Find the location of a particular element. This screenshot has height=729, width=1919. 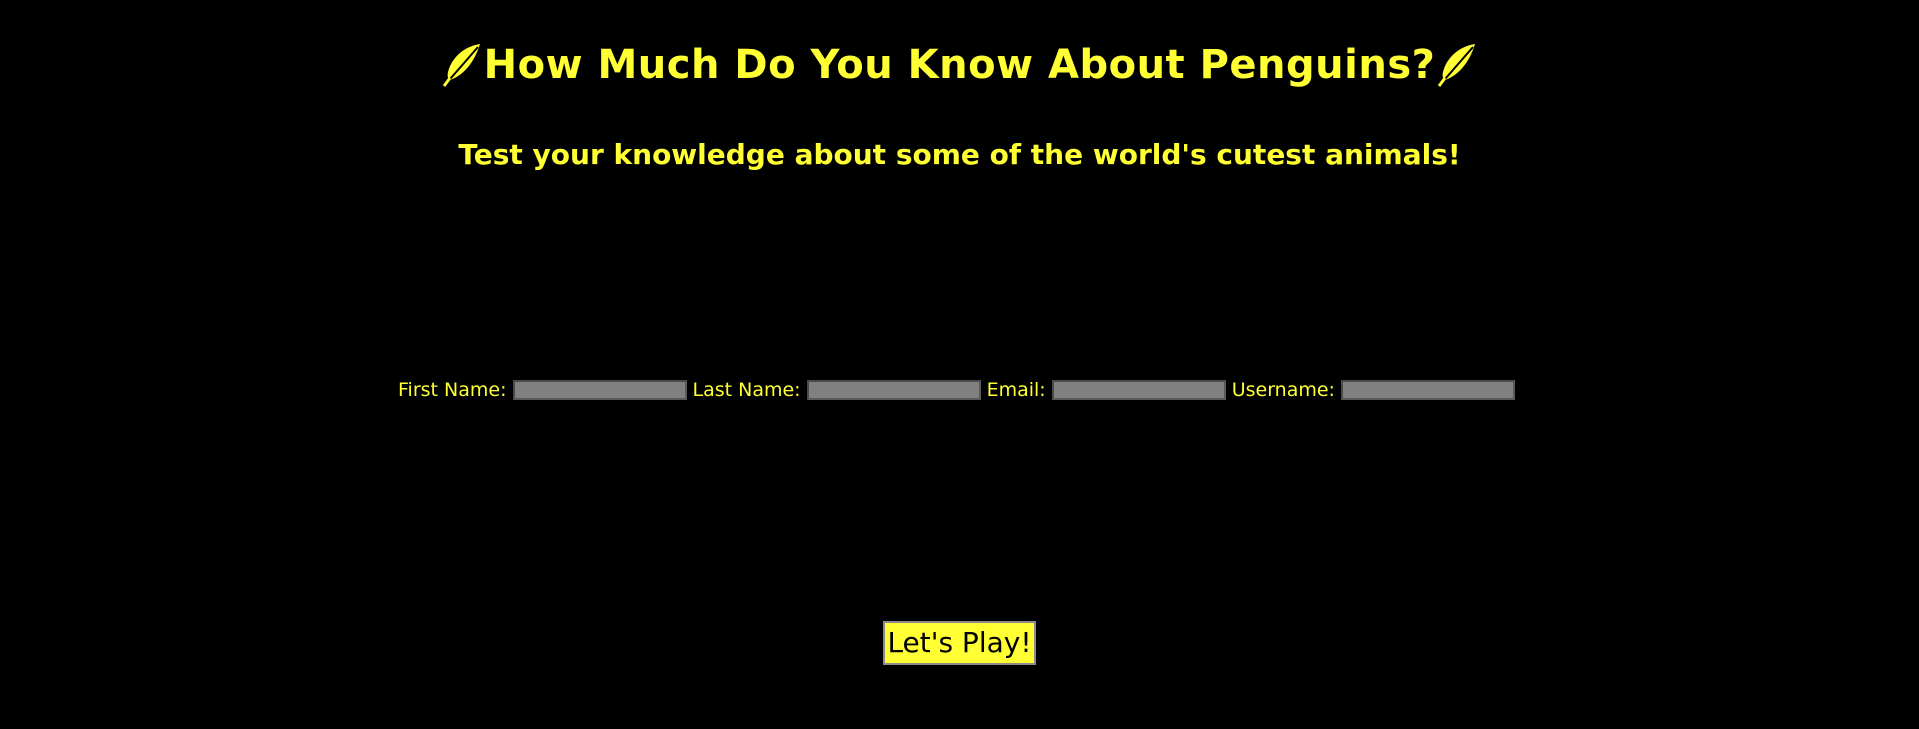

first-name-label: First Name: is located at coordinates (452, 390).